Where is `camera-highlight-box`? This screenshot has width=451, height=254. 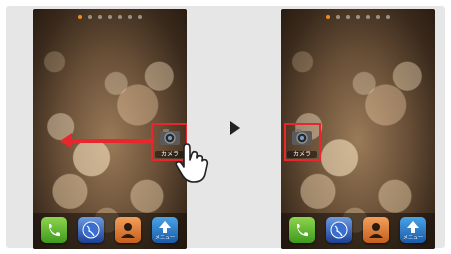
camera-highlight-box is located at coordinates (302, 142).